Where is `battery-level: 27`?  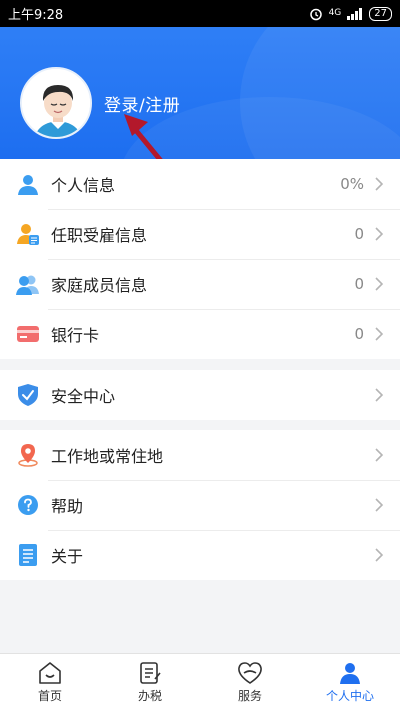 battery-level: 27 is located at coordinates (380, 13).